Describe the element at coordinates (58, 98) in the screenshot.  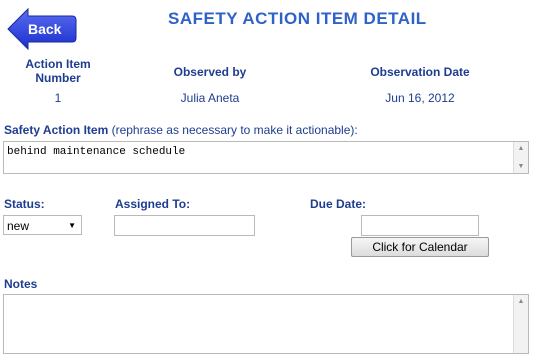
I see `action-item-number-value: 1` at that location.